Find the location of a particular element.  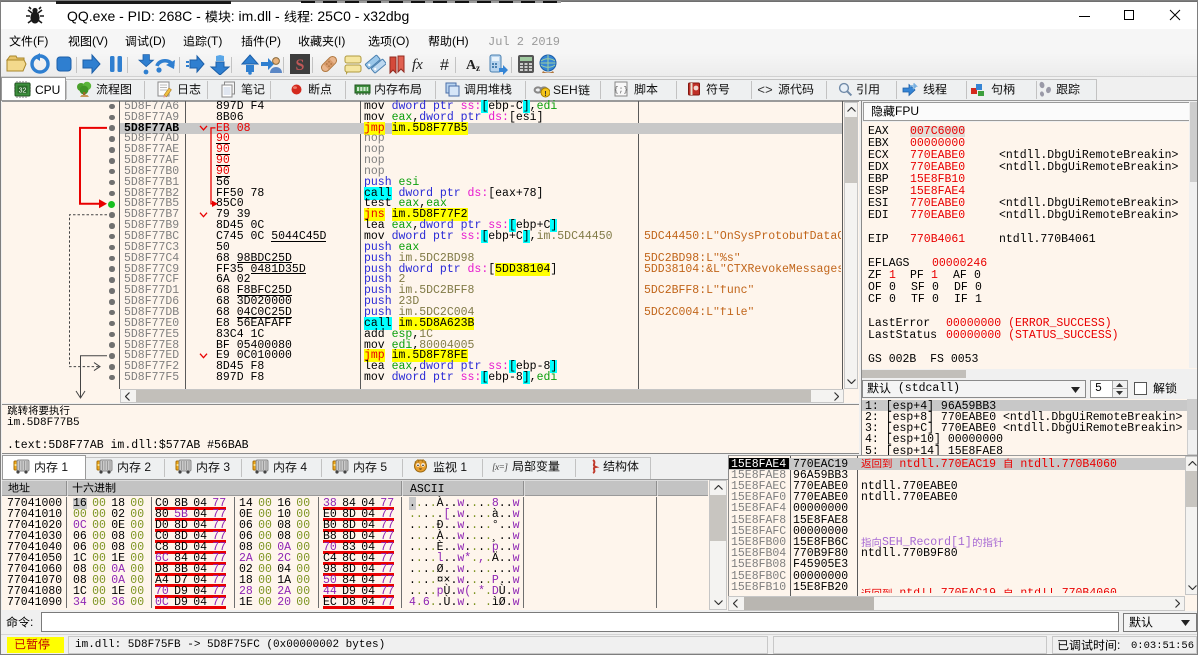

svg-text: z is located at coordinates (478, 68).